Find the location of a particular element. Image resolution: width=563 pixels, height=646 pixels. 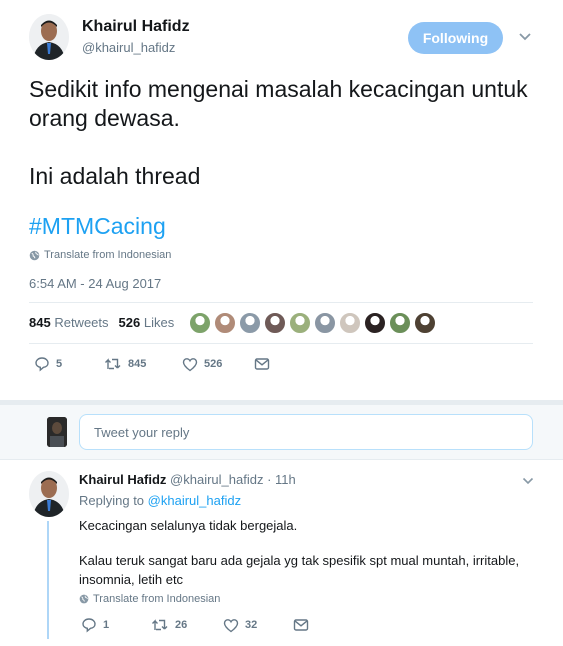

tweet-text-line-2: Ini adalah thread is located at coordinates (115, 176).